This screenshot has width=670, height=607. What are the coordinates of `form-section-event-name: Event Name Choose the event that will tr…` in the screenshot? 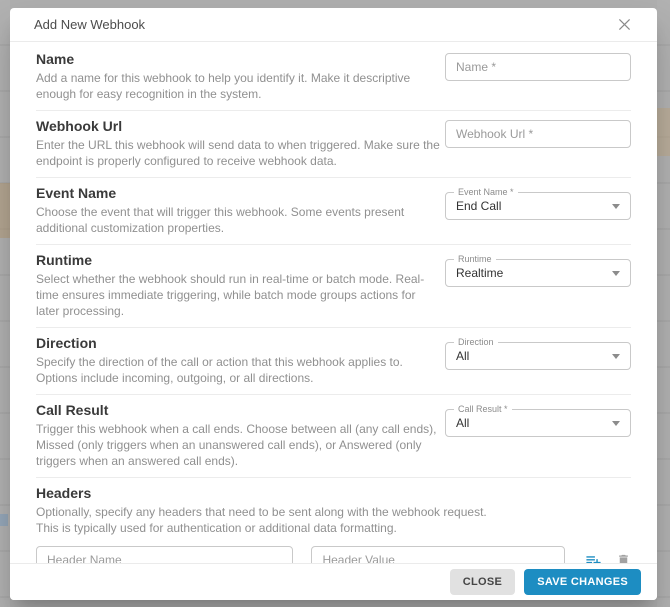 It's located at (333, 211).